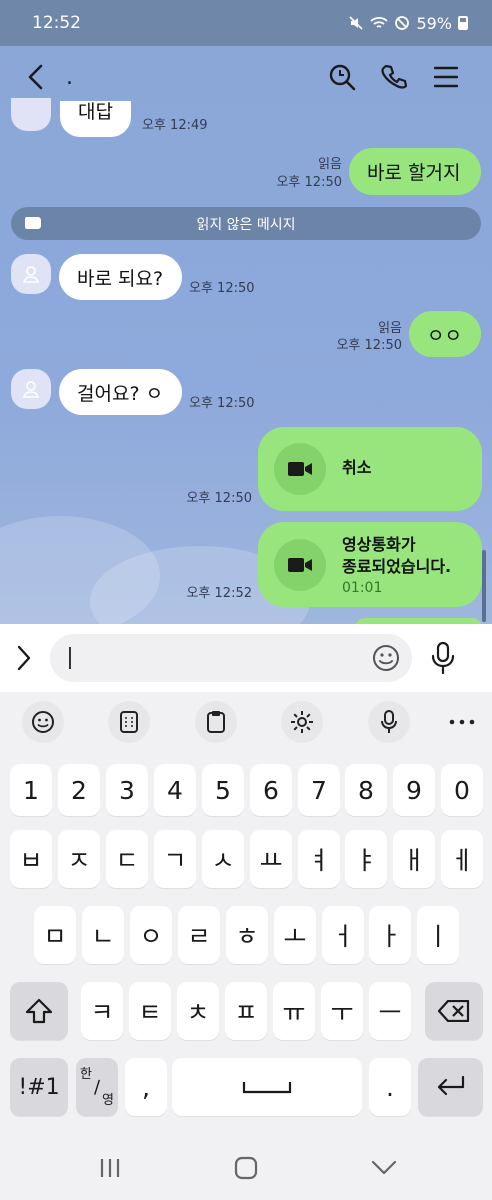 This screenshot has width=492, height=1200. Describe the element at coordinates (379, 22) in the screenshot. I see `wifi-icon` at that location.